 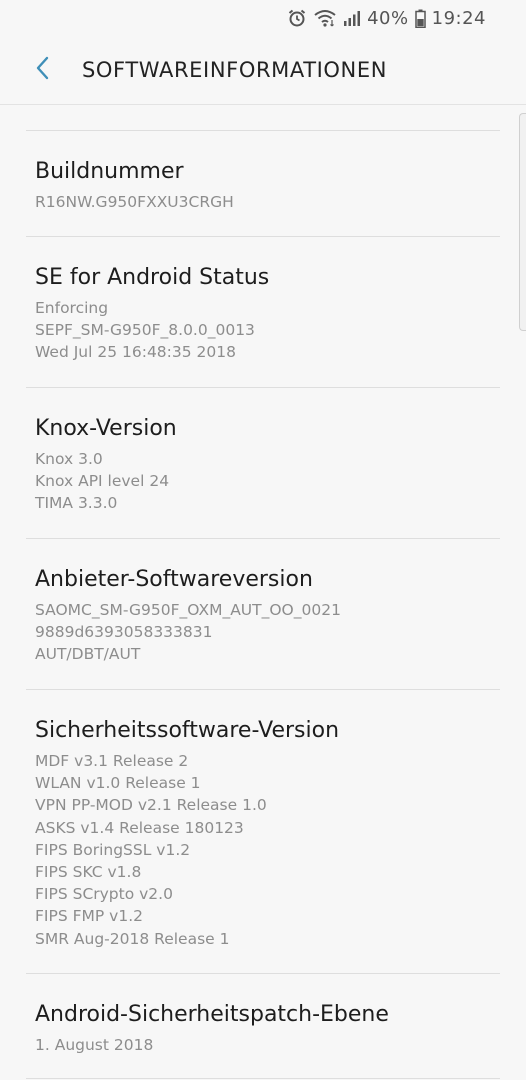 I want to click on status-bar: 40% 19:24, so click(x=263, y=18).